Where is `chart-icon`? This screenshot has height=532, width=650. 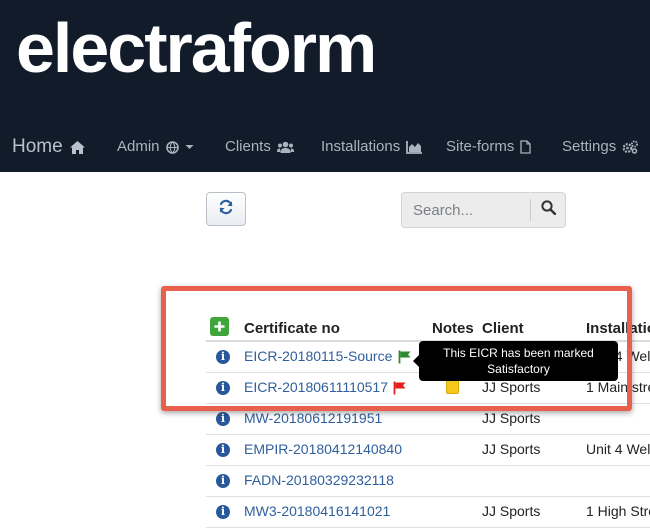
chart-icon is located at coordinates (414, 147).